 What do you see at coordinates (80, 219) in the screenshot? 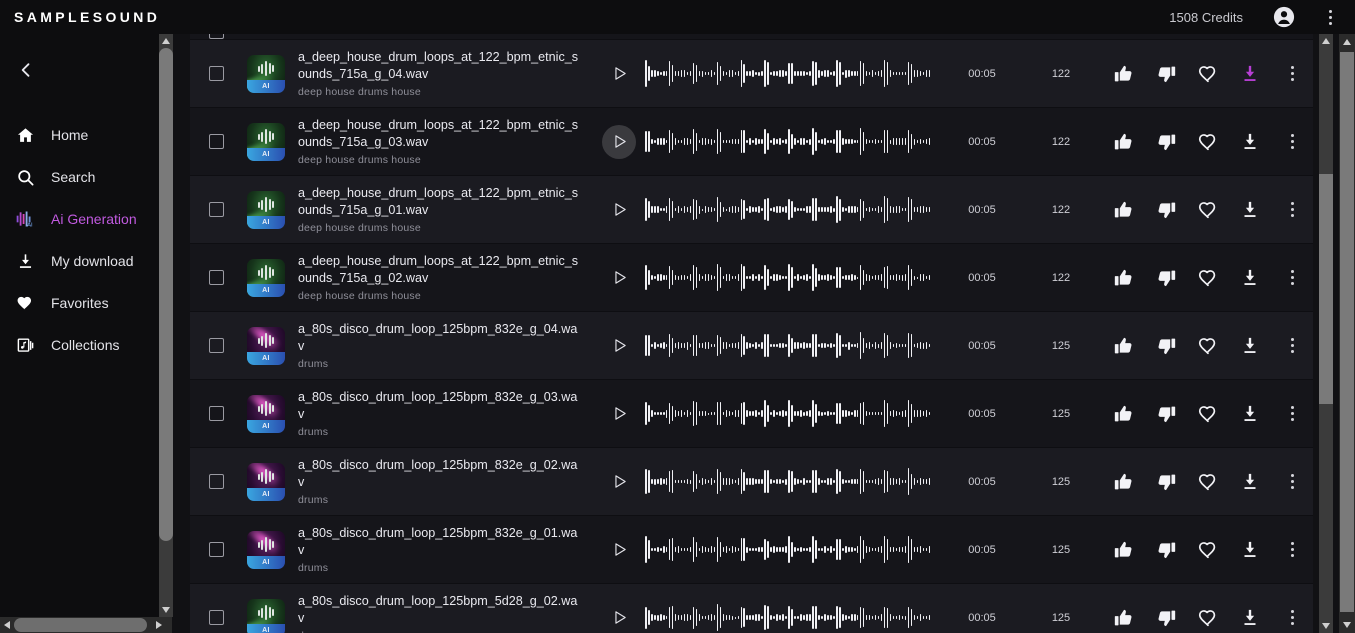
I see `sidebar-item-ai-generation: AI Ai Generation` at bounding box center [80, 219].